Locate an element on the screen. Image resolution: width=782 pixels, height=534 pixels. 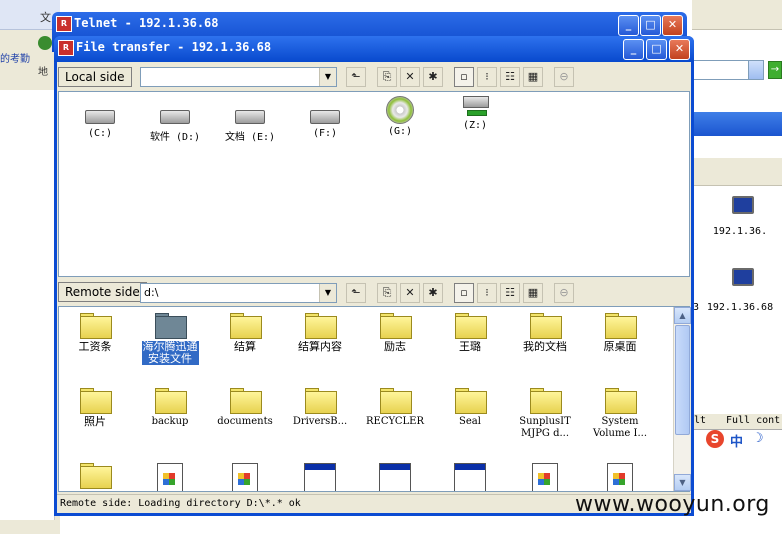
drive-item: (Z:) is located at coordinates (475, 113).